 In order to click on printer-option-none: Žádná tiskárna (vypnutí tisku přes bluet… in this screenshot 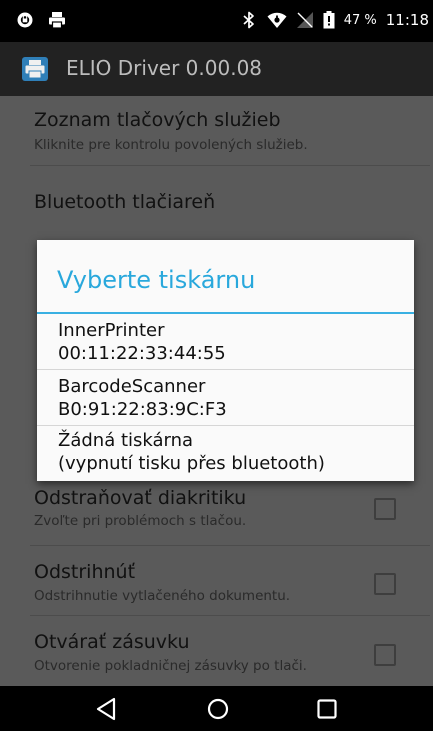, I will do `click(225, 454)`.